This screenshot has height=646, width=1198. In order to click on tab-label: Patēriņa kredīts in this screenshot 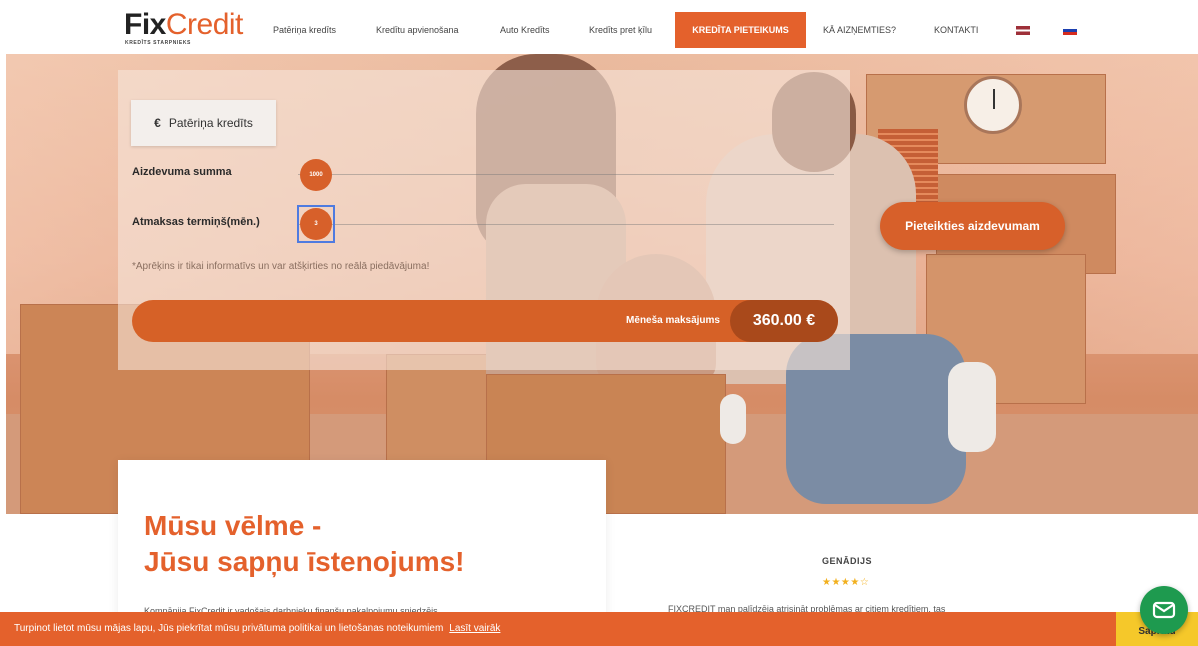, I will do `click(210, 123)`.